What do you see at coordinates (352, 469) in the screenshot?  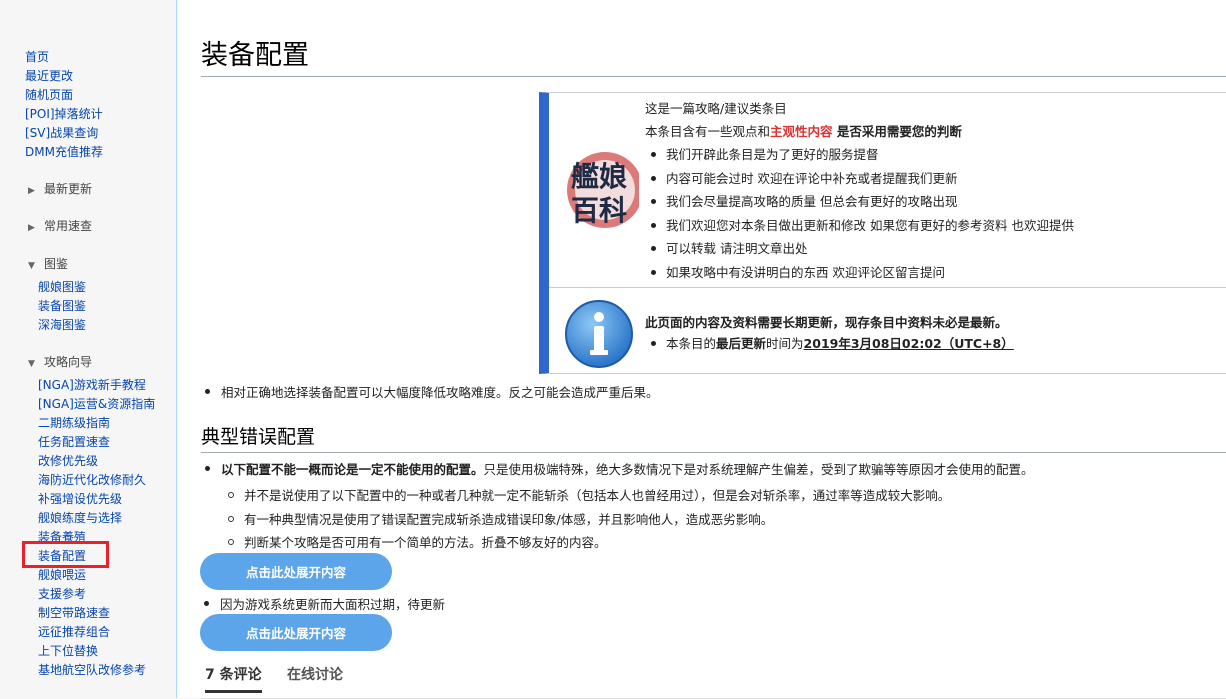 I see `warning-bold: 以下配置不能一概而论是一定不能使用的配置。` at bounding box center [352, 469].